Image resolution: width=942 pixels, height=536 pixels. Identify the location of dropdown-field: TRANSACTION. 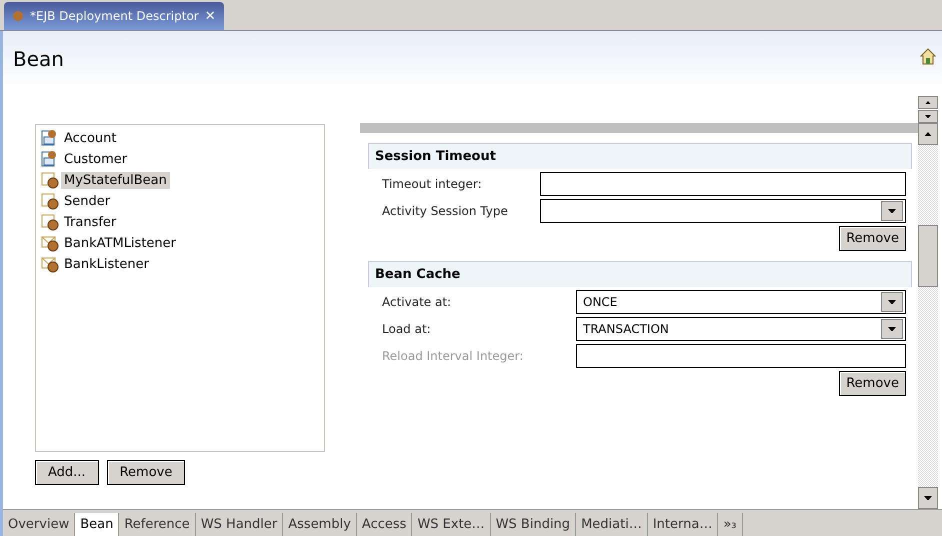
(741, 329).